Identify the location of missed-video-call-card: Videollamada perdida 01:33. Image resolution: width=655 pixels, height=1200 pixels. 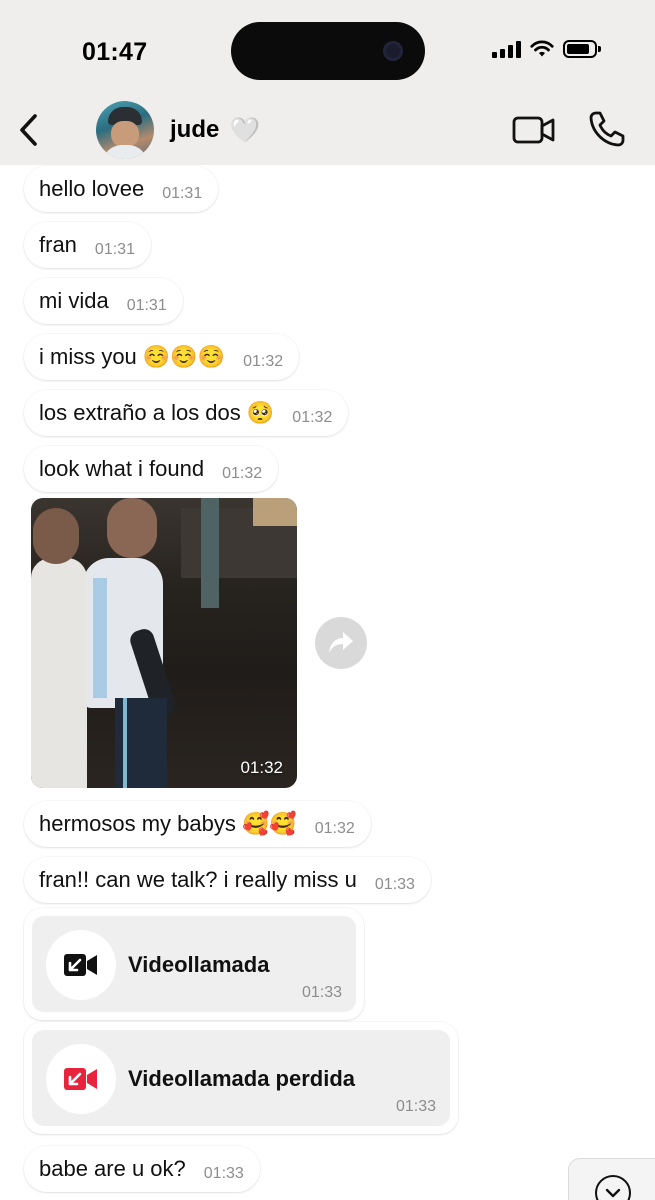
(241, 1078).